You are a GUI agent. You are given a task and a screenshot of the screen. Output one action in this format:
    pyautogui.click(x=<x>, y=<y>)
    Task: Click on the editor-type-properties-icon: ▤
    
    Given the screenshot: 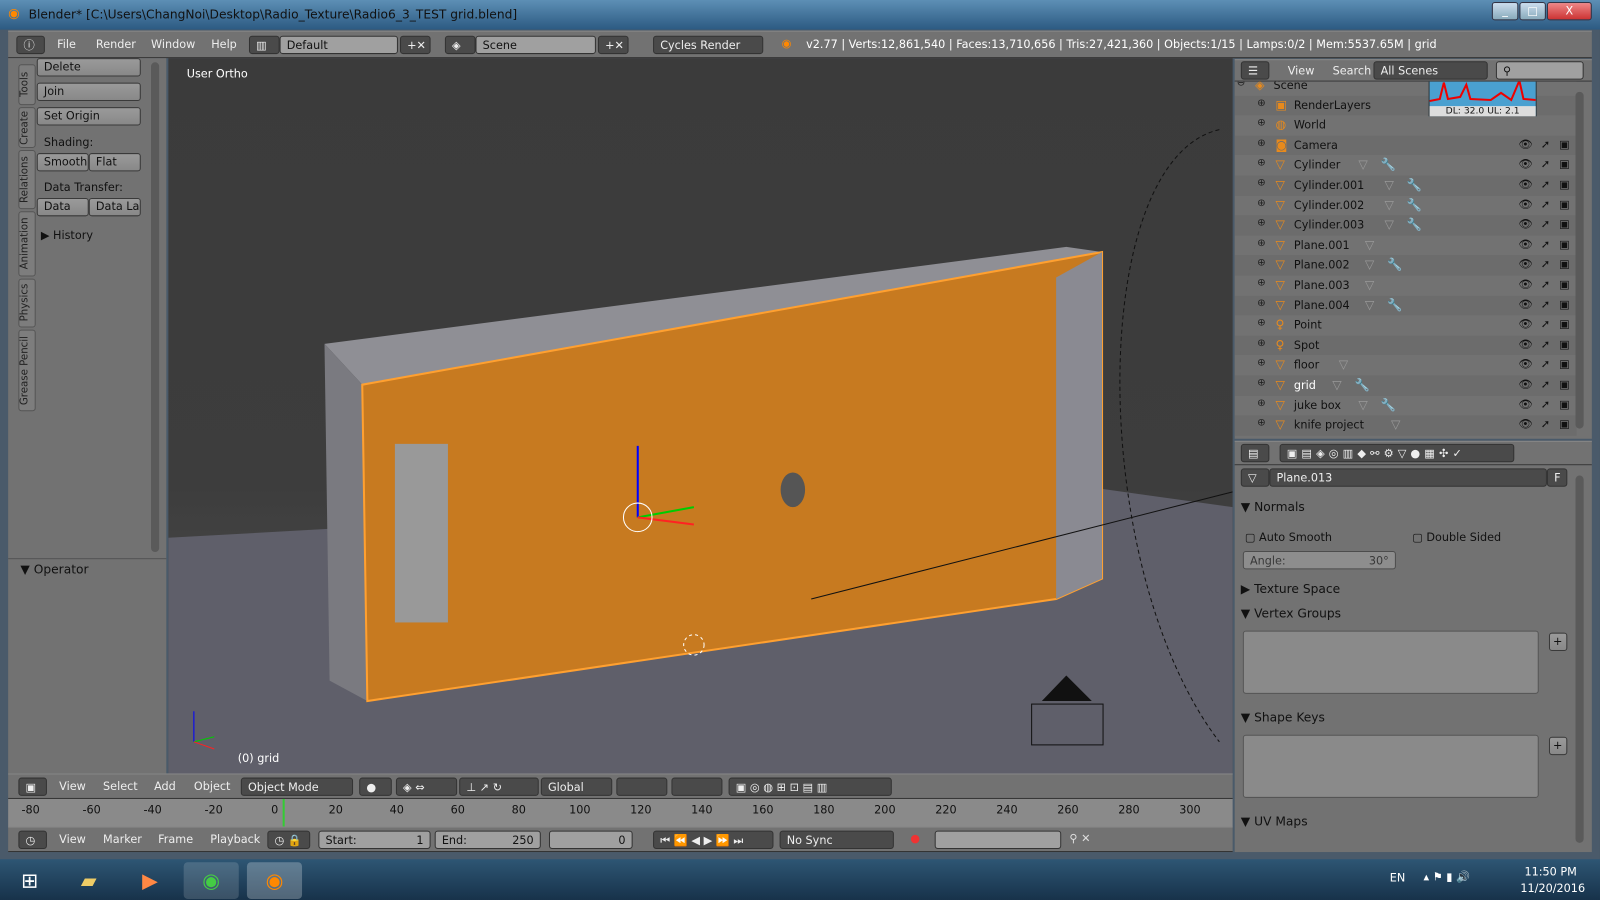 What is the action you would take?
    pyautogui.click(x=1255, y=453)
    